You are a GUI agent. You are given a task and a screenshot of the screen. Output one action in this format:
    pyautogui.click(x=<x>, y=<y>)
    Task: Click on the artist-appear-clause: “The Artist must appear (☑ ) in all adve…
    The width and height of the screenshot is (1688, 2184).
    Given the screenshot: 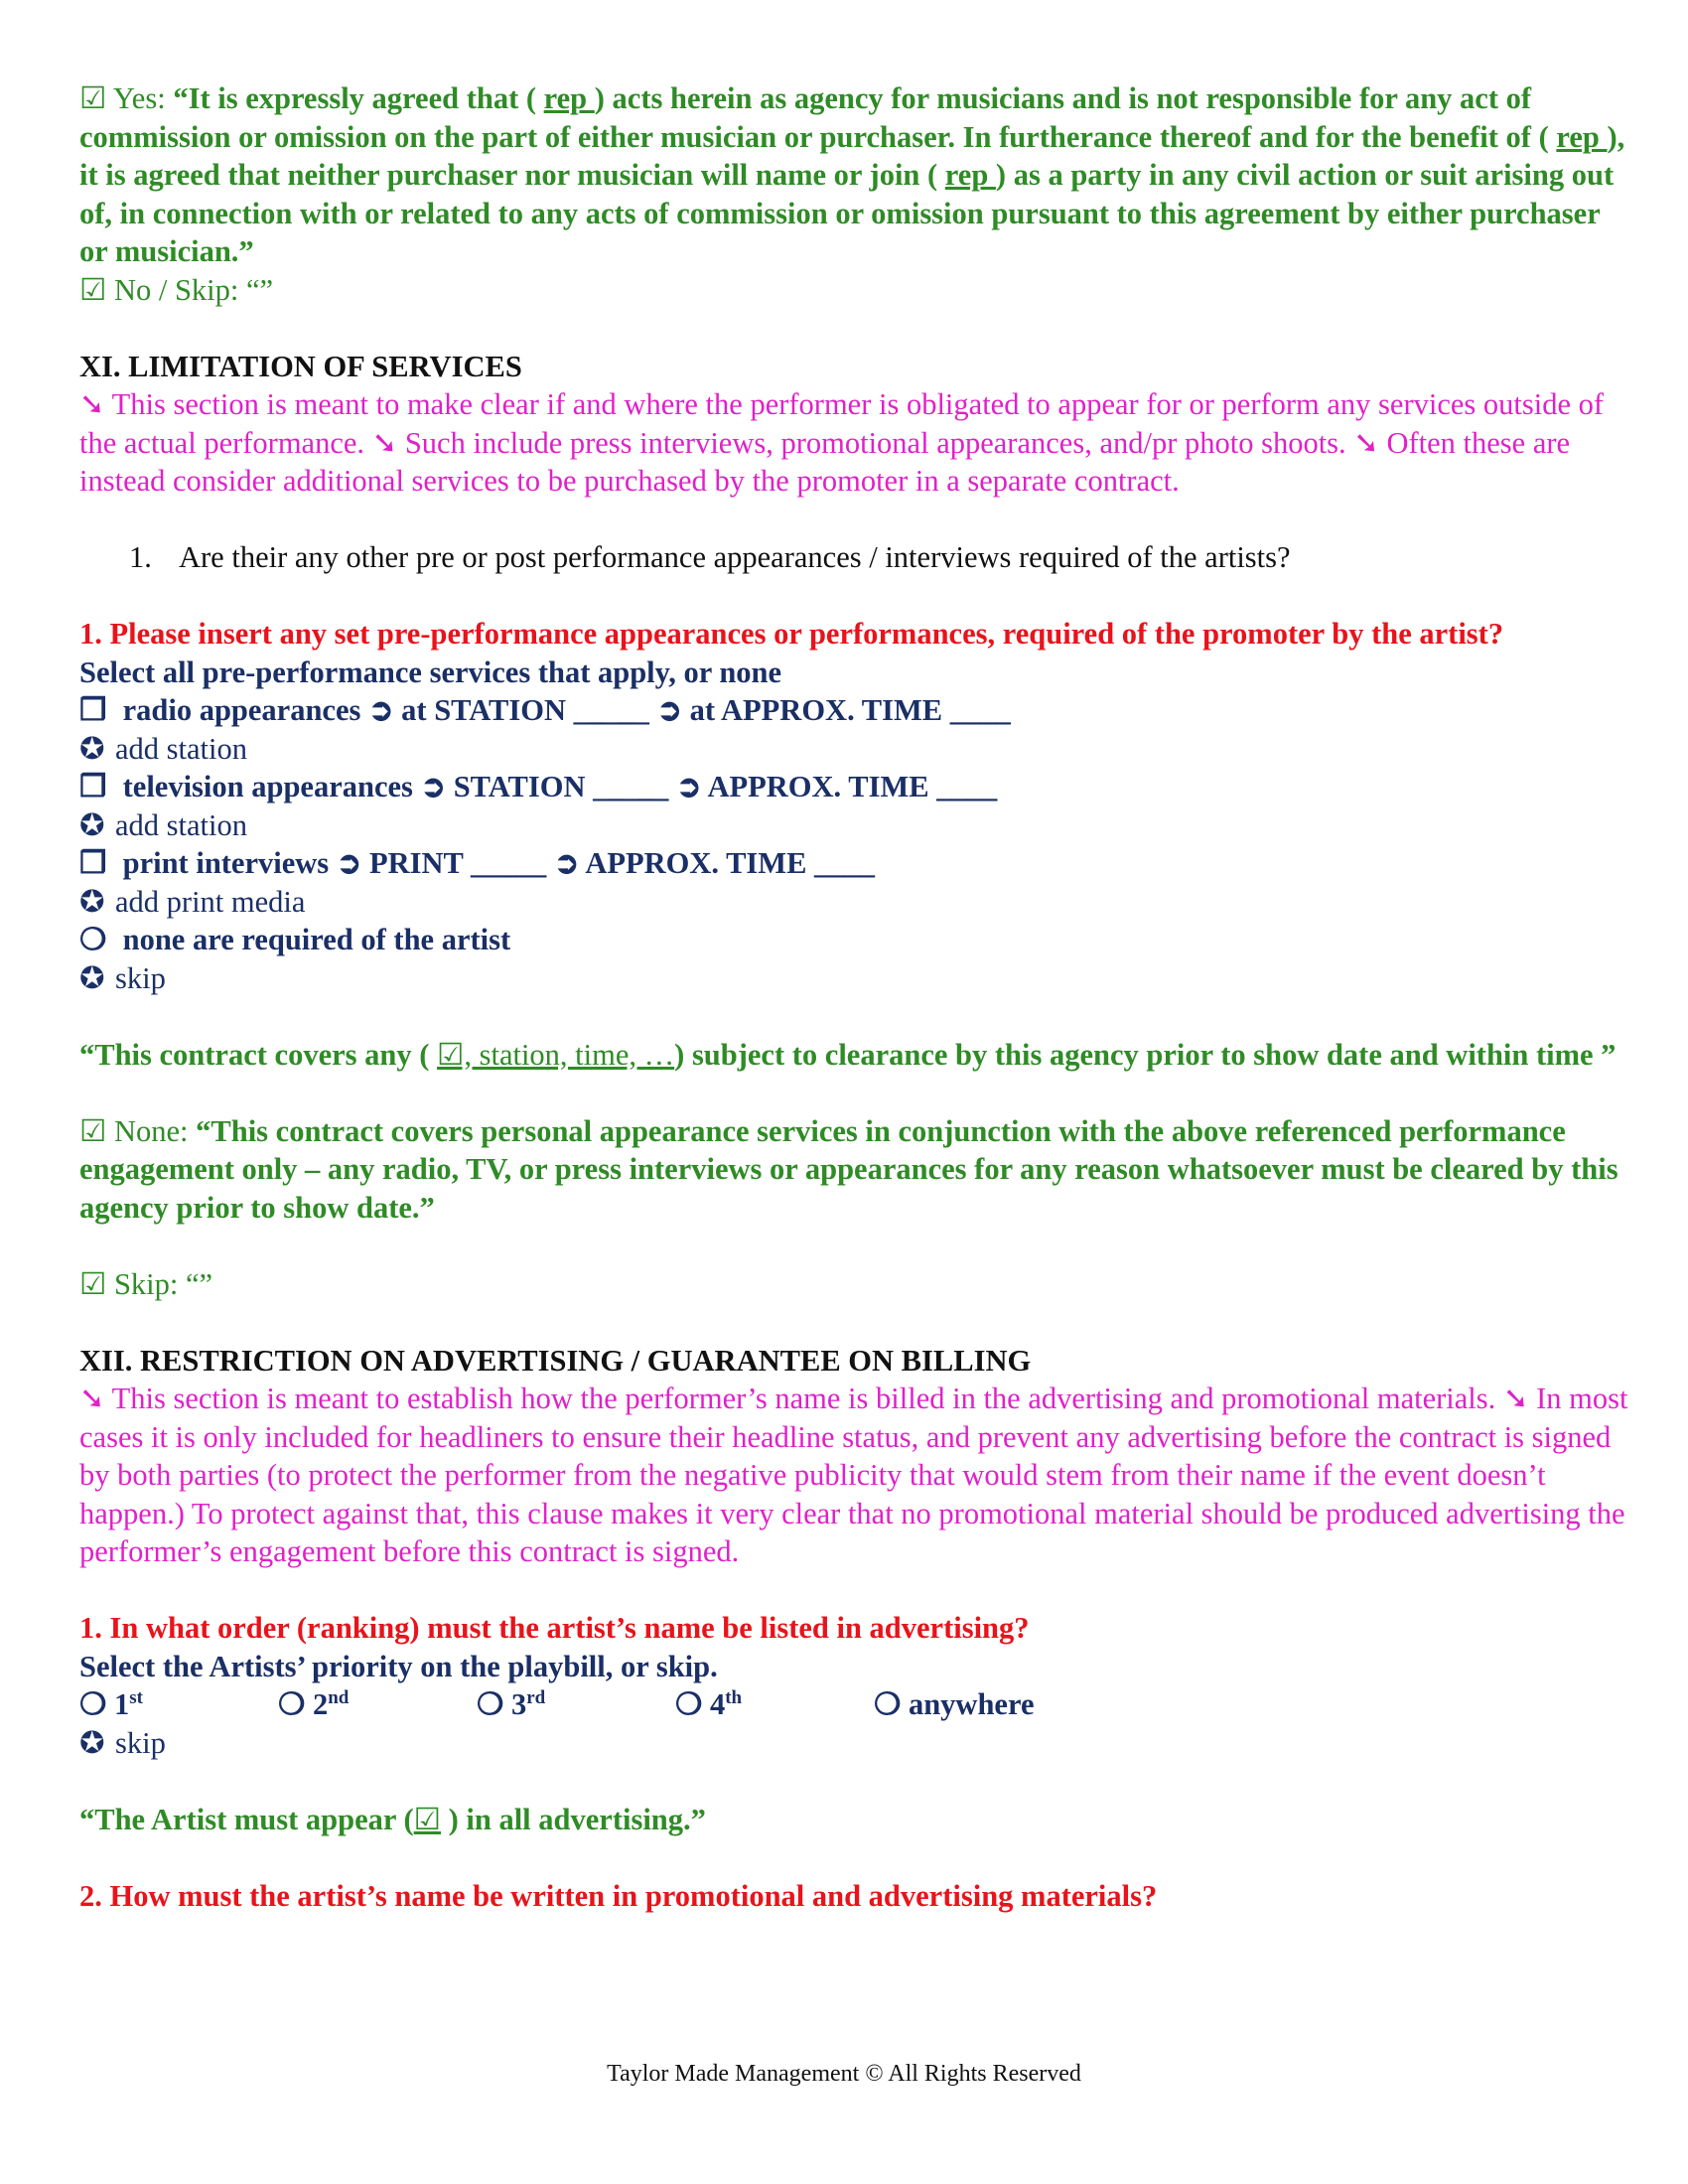 What is the action you would take?
    pyautogui.click(x=853, y=1820)
    